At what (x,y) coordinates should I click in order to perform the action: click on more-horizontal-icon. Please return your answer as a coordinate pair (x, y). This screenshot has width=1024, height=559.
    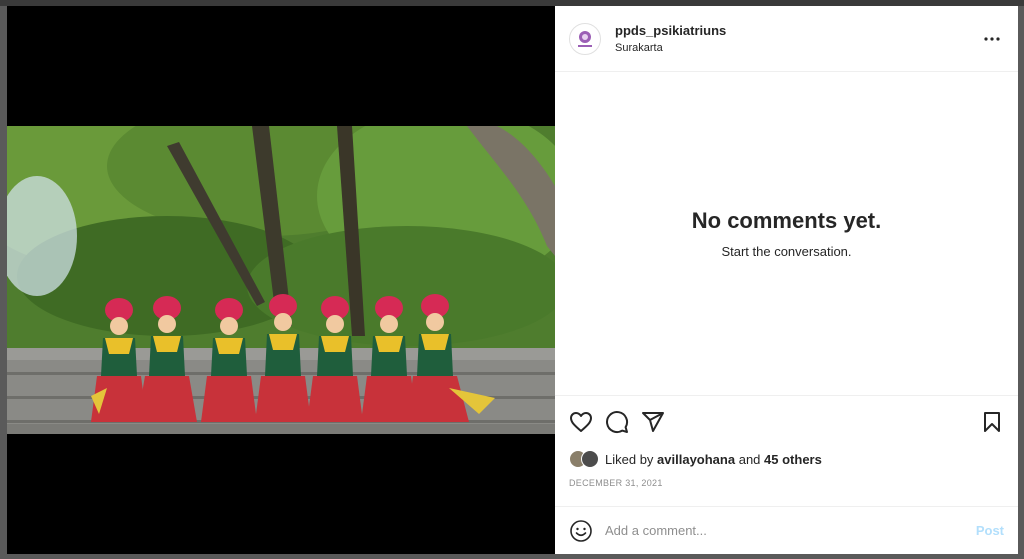
    Looking at the image, I should click on (992, 38).